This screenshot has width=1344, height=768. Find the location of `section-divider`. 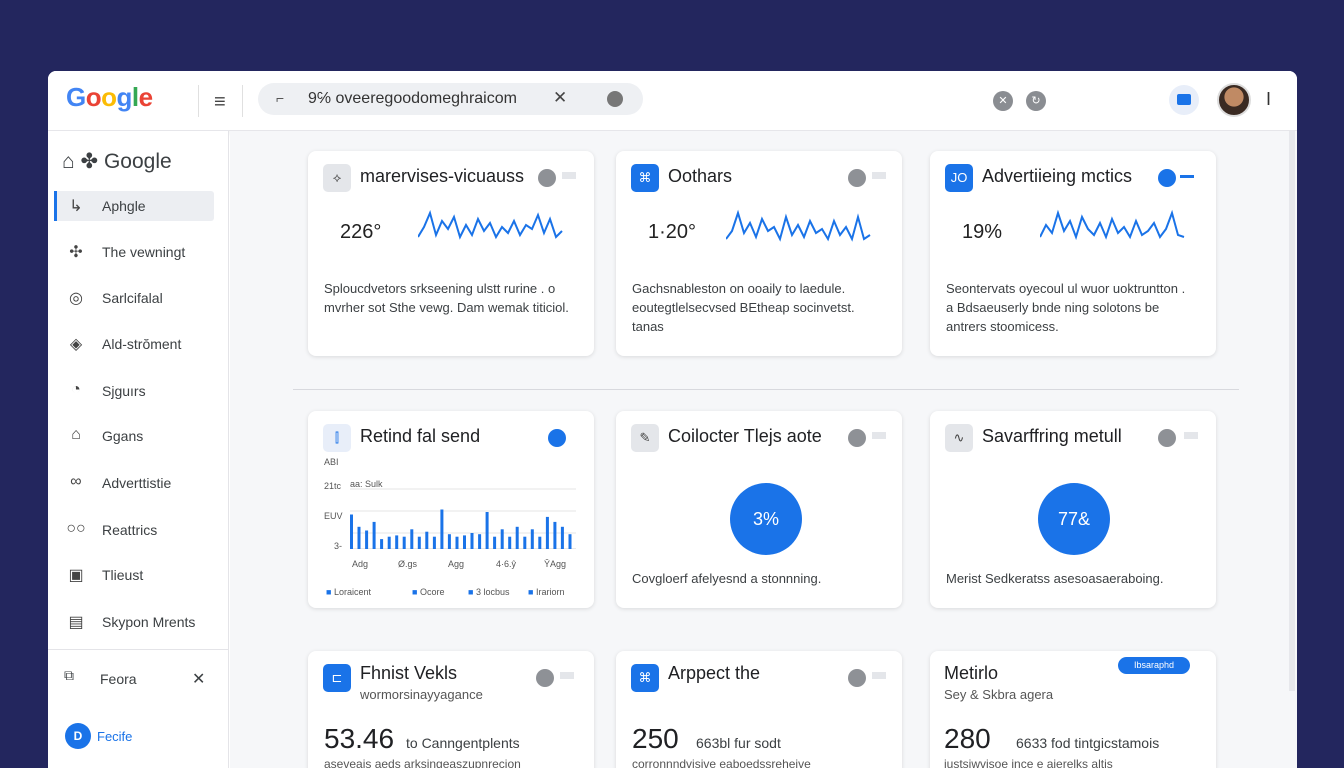

section-divider is located at coordinates (766, 389).